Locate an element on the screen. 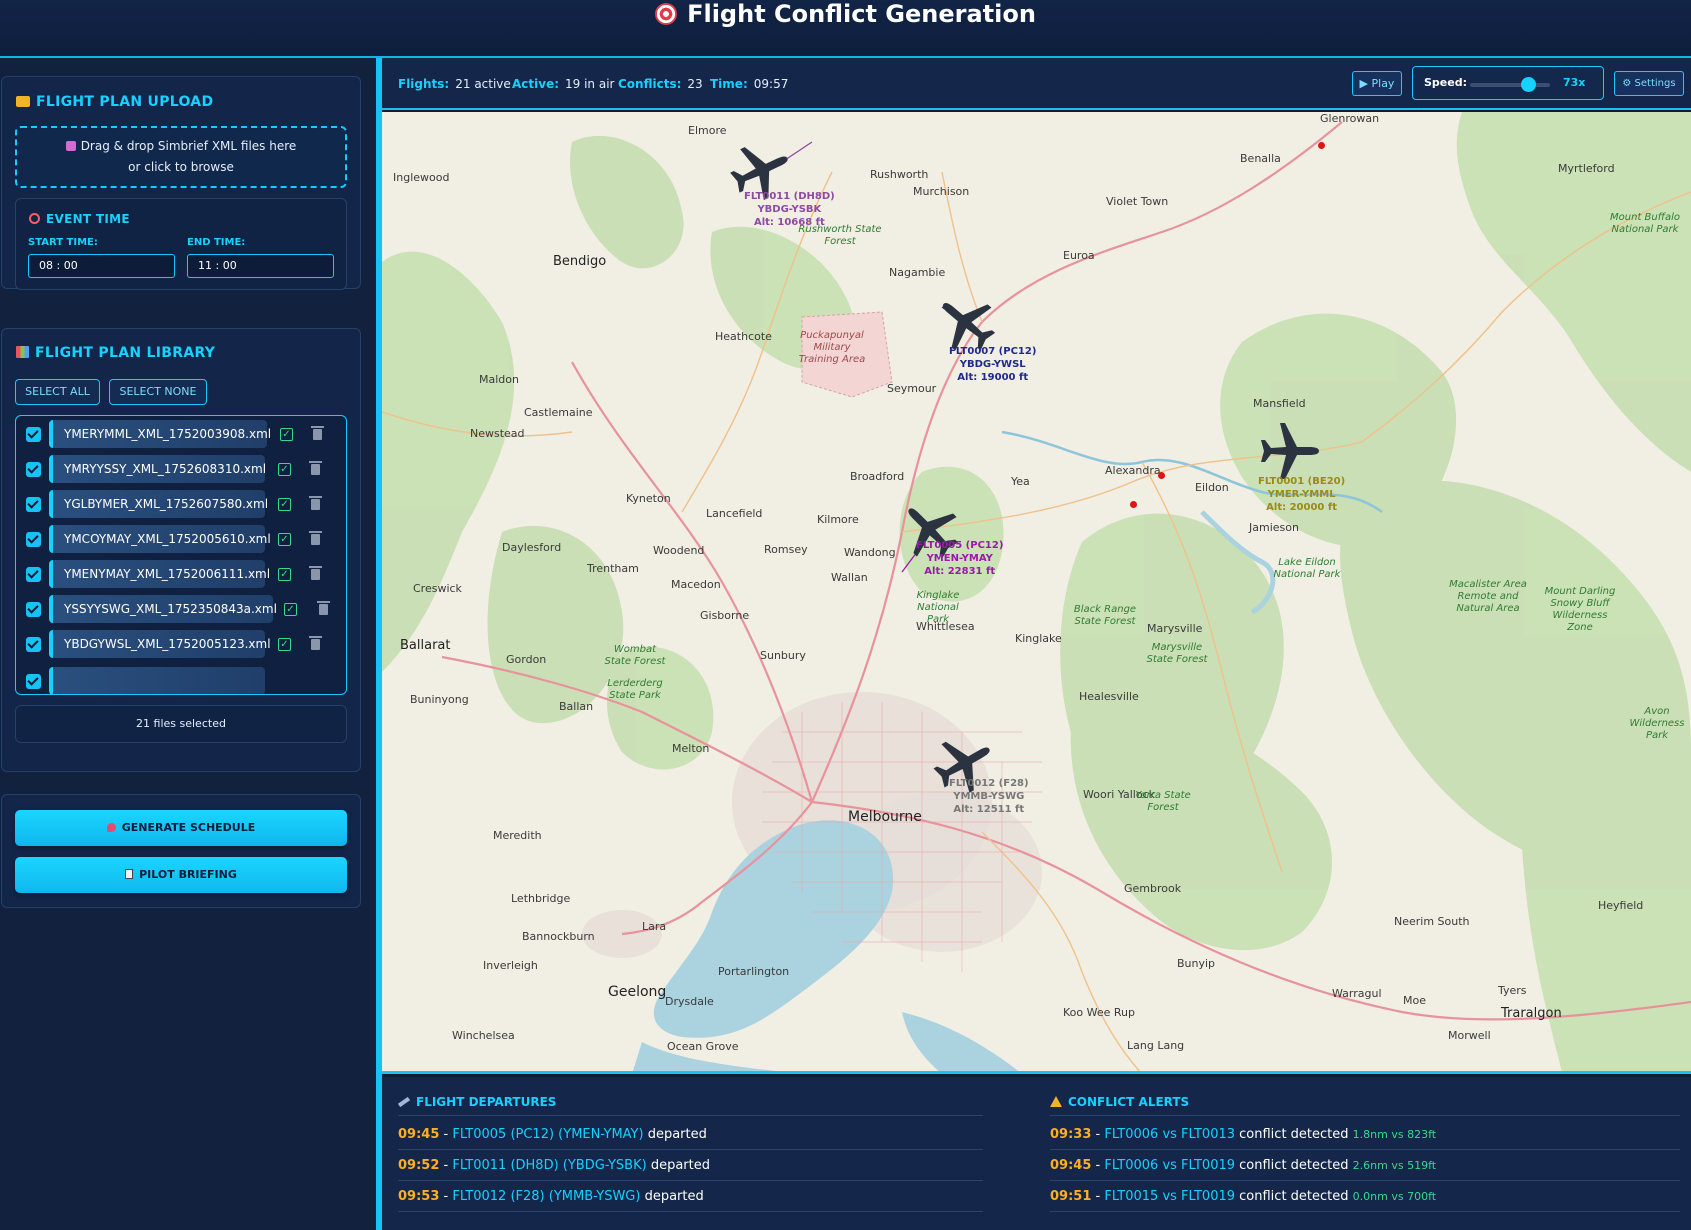 The image size is (1691, 1230). place-label: Warragul is located at coordinates (1357, 993).